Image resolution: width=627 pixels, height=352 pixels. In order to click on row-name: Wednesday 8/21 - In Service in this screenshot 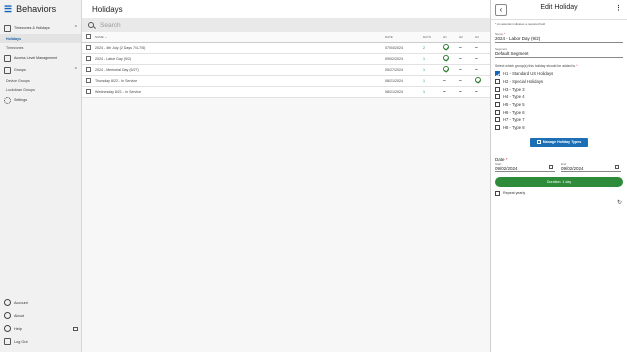, I will do `click(239, 92)`.